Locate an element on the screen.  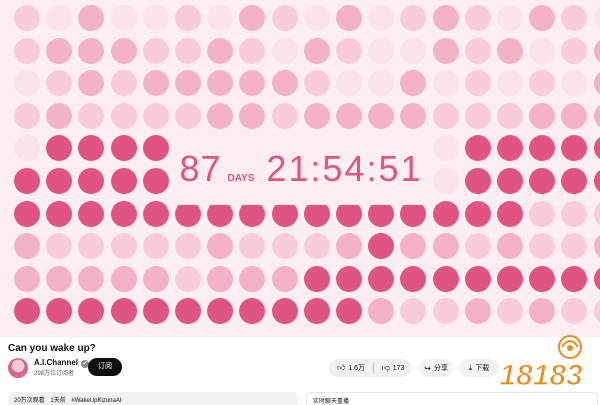
channel-name: A.I.Channel ✓ is located at coordinates (62, 363).